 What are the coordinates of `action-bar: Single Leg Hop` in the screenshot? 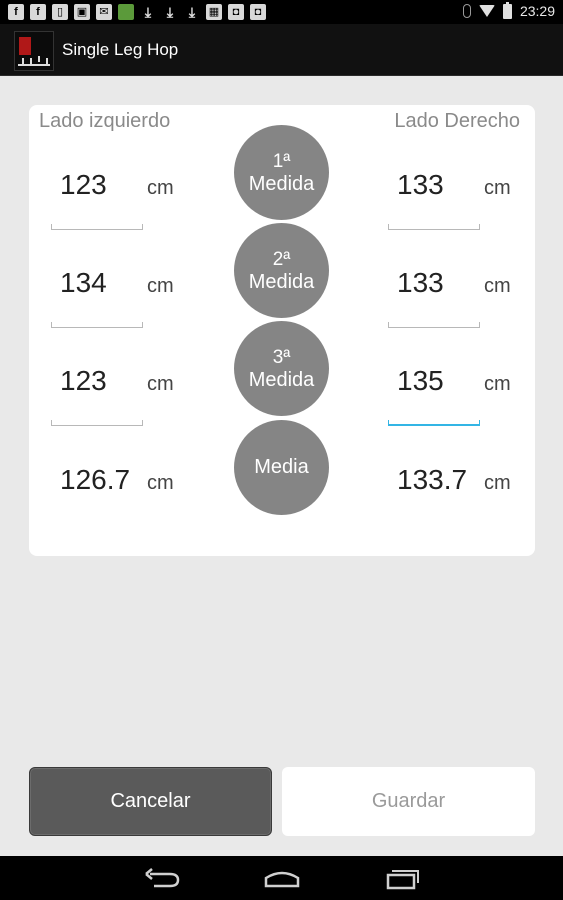 It's located at (281, 50).